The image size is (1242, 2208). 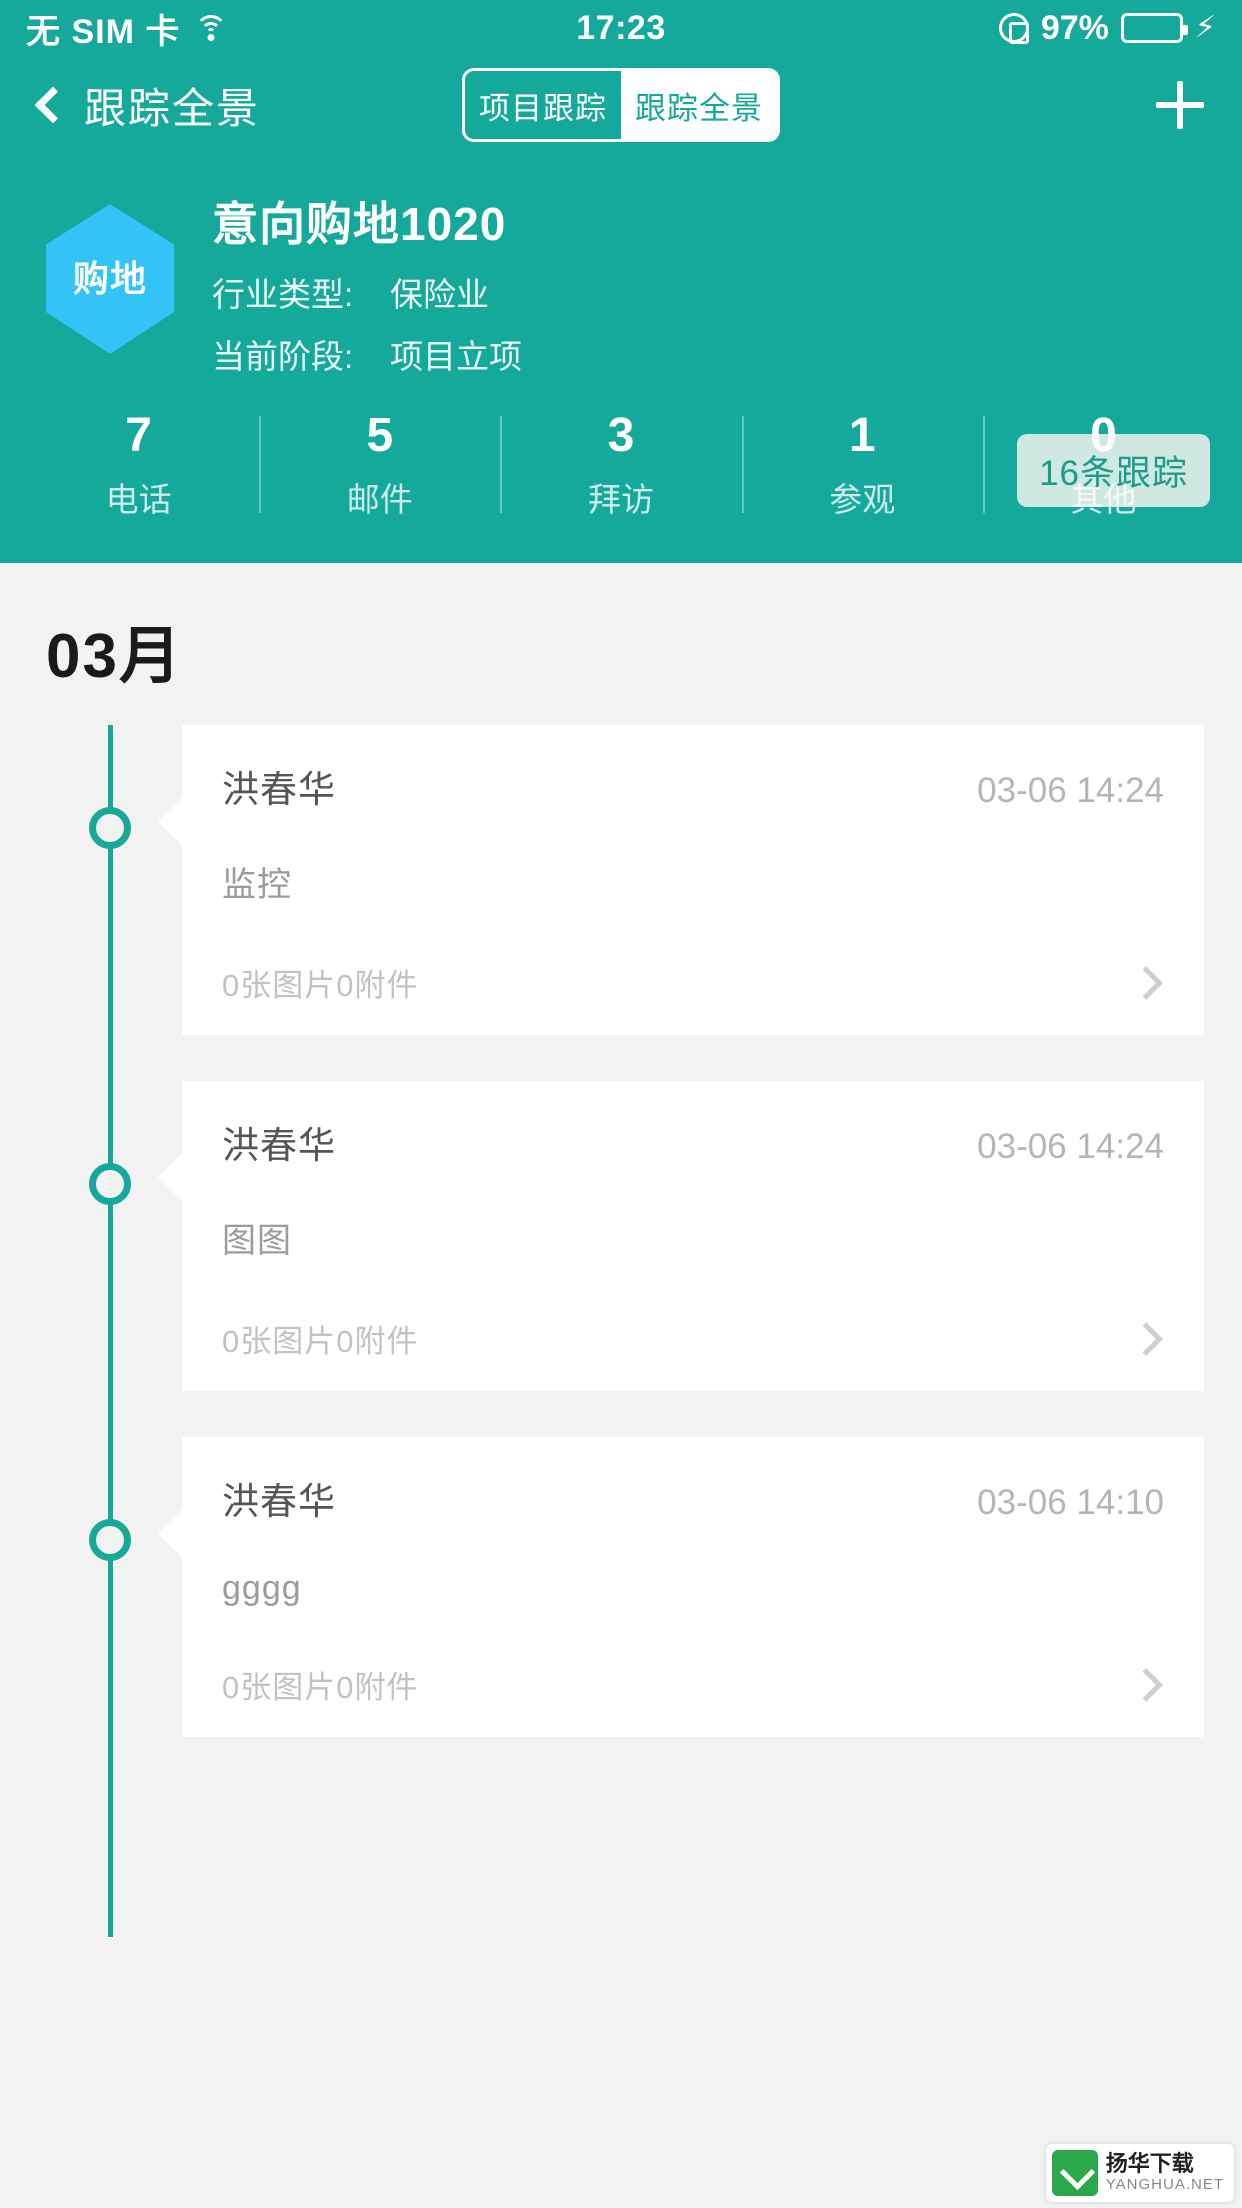 What do you see at coordinates (283, 356) in the screenshot?
I see `stage-label: 当前阶段:` at bounding box center [283, 356].